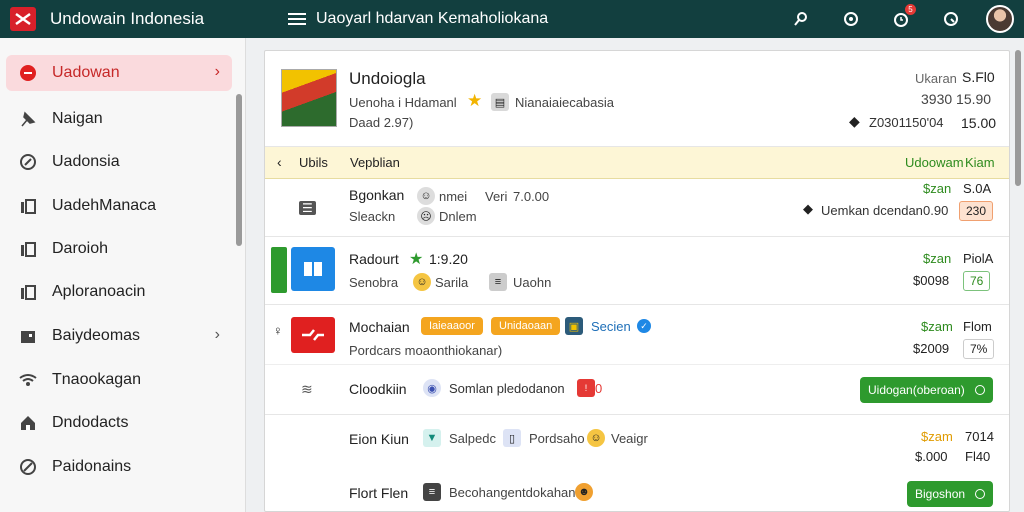 The width and height of the screenshot is (1024, 512). I want to click on item-name: Mochaian, so click(379, 327).